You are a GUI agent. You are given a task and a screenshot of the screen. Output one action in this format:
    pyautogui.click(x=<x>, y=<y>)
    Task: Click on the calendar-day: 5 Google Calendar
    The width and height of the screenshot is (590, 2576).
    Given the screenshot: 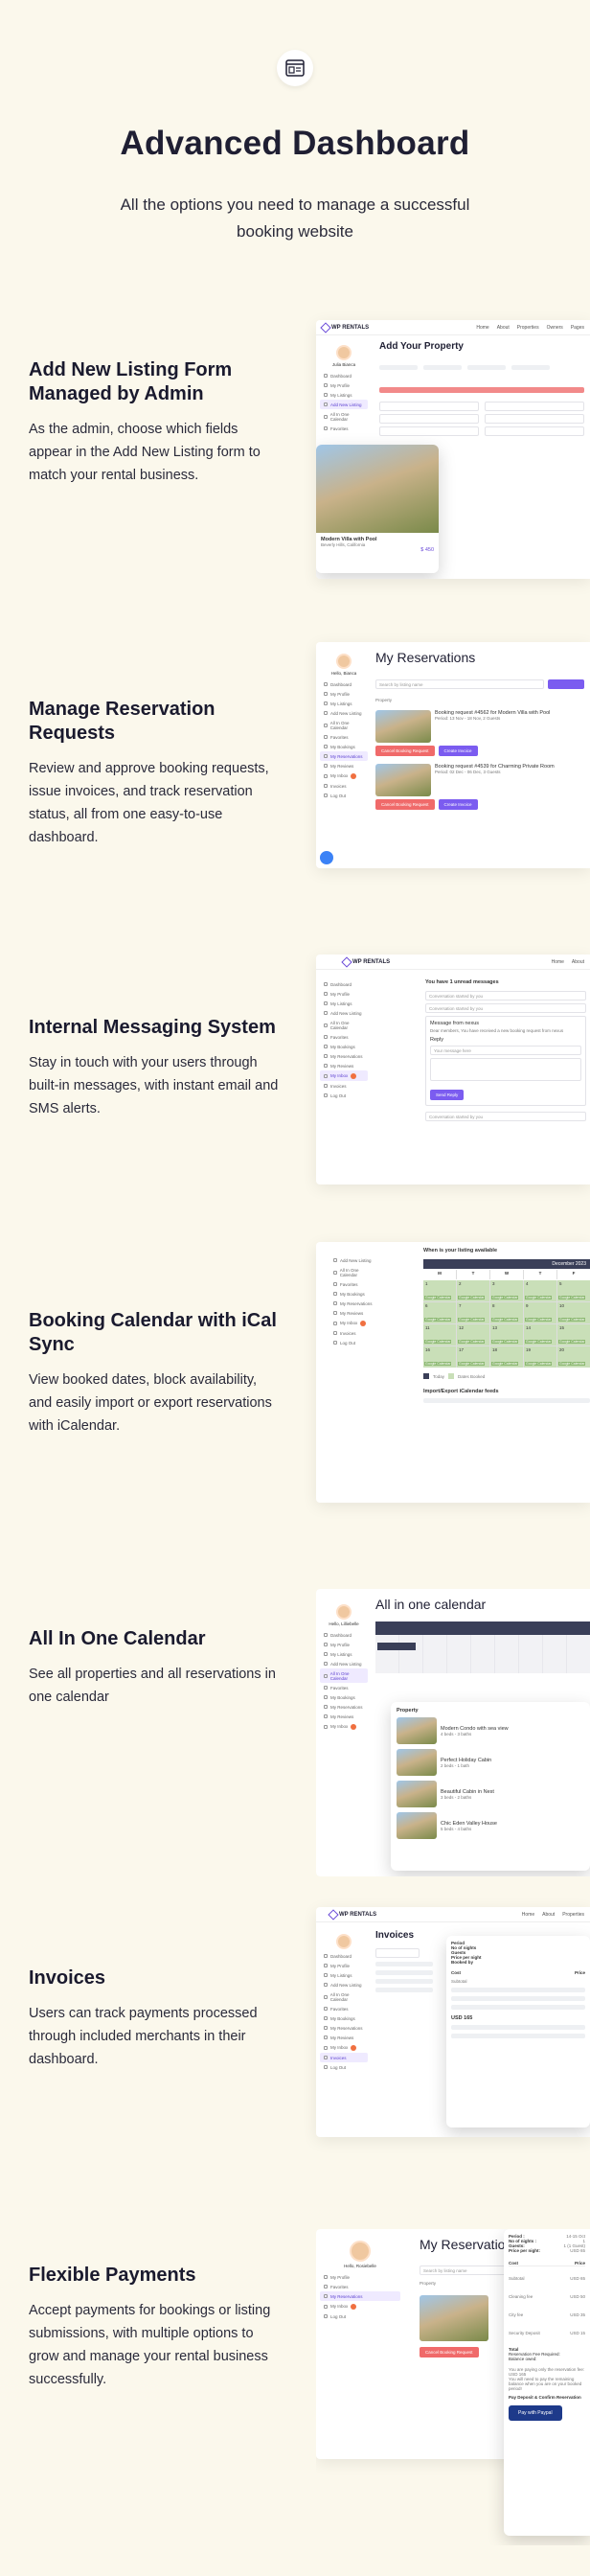 What is the action you would take?
    pyautogui.click(x=573, y=1290)
    